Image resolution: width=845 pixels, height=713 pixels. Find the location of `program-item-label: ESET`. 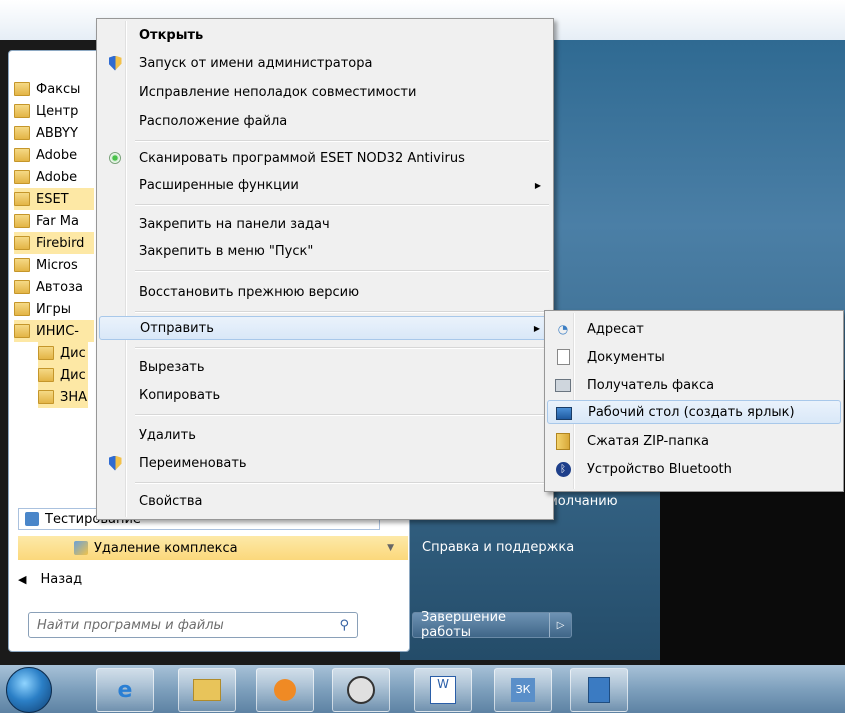

program-item-label: ESET is located at coordinates (52, 199).